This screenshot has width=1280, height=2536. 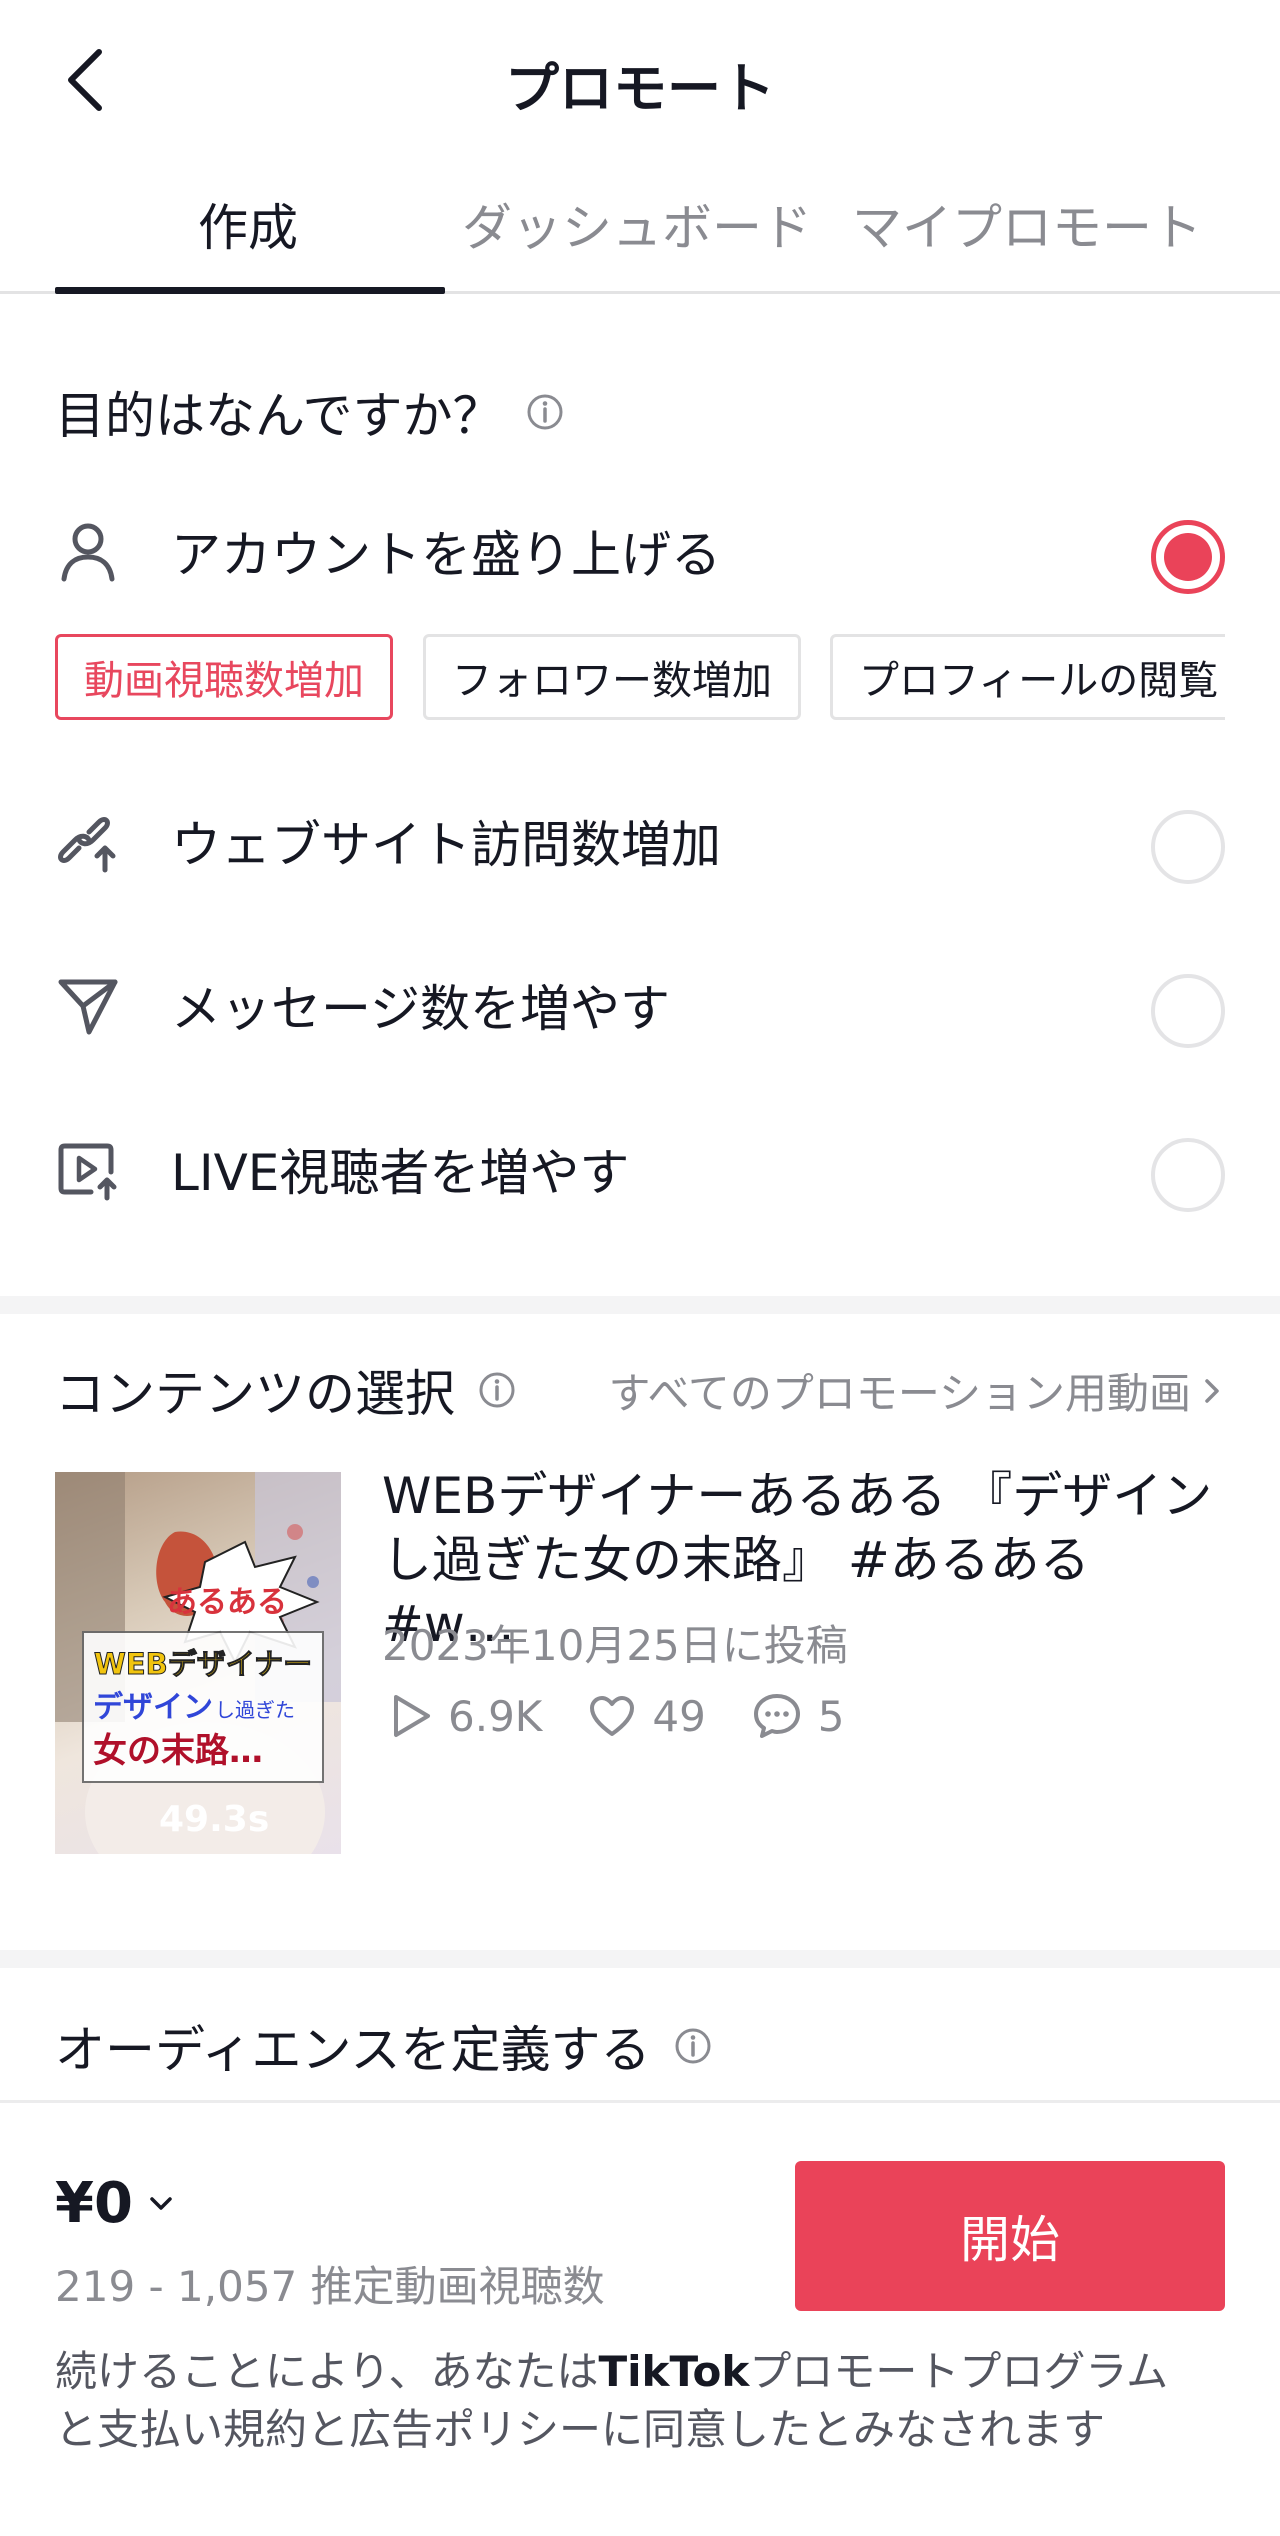 I want to click on thumbnail-text-1: あるある, so click(x=227, y=1602).